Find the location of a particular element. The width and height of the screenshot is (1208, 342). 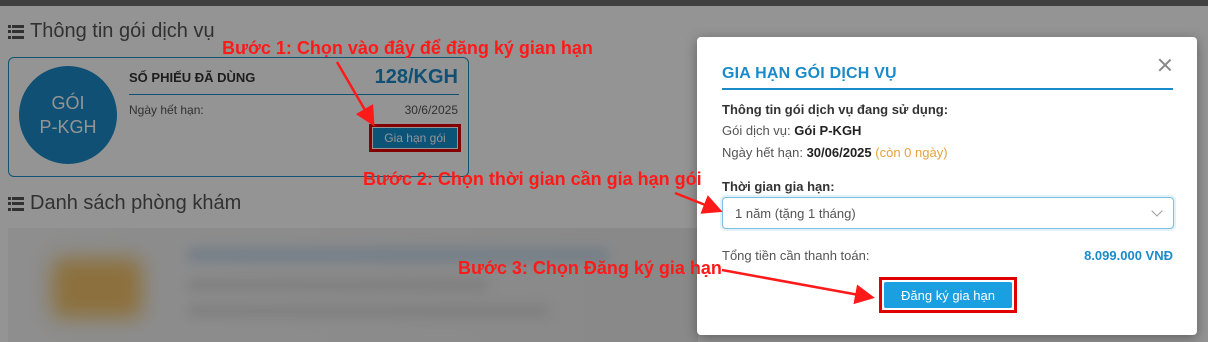

period-label: Thời gian gia hạn: is located at coordinates (778, 186).